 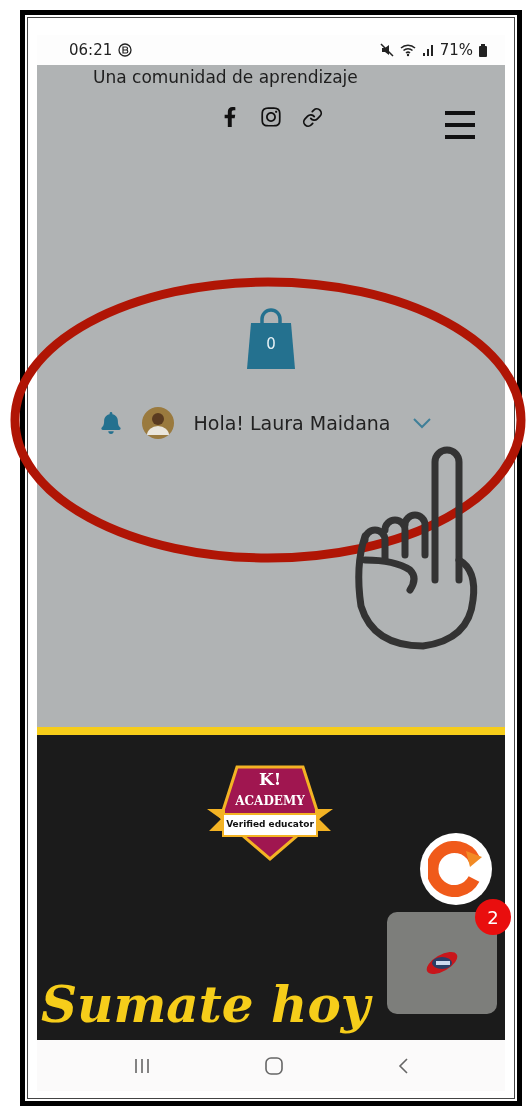 I want to click on menu-icon, so click(x=460, y=125).